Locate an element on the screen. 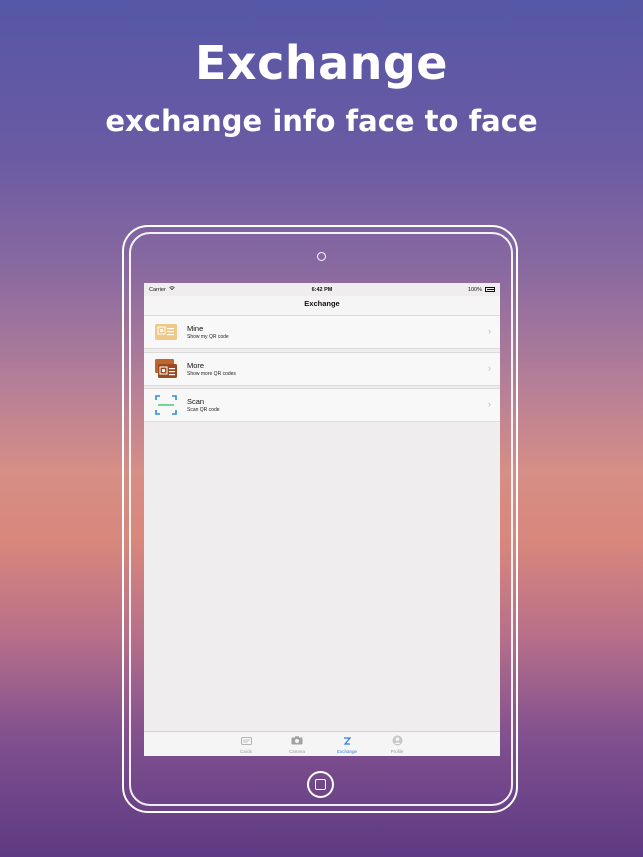 This screenshot has width=643, height=857. row-mine: Mine Show my QR code › is located at coordinates (322, 332).